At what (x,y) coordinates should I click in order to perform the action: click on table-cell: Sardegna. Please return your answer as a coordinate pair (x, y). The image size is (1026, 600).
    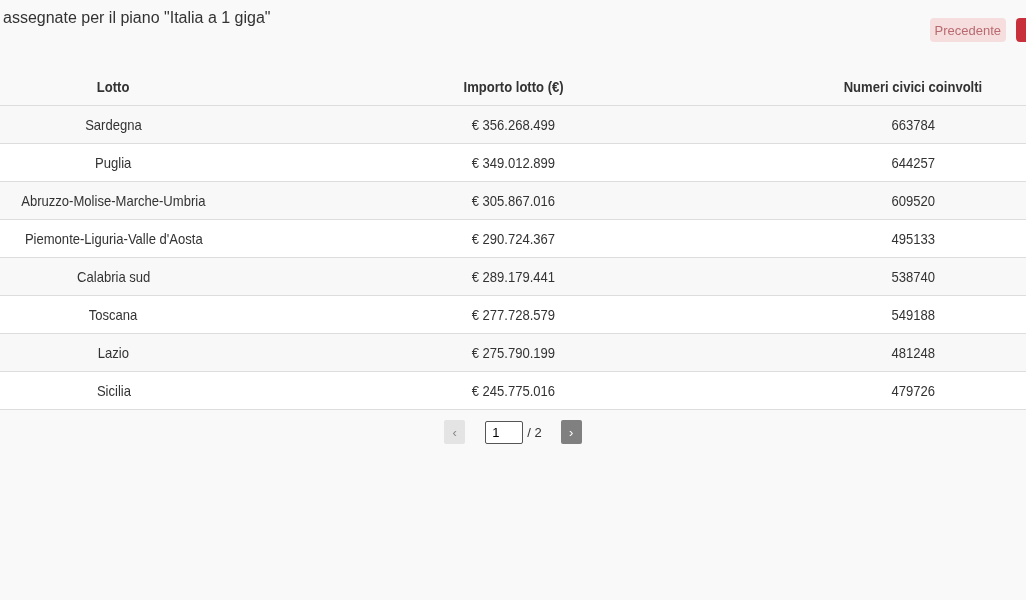
    Looking at the image, I should click on (113, 124).